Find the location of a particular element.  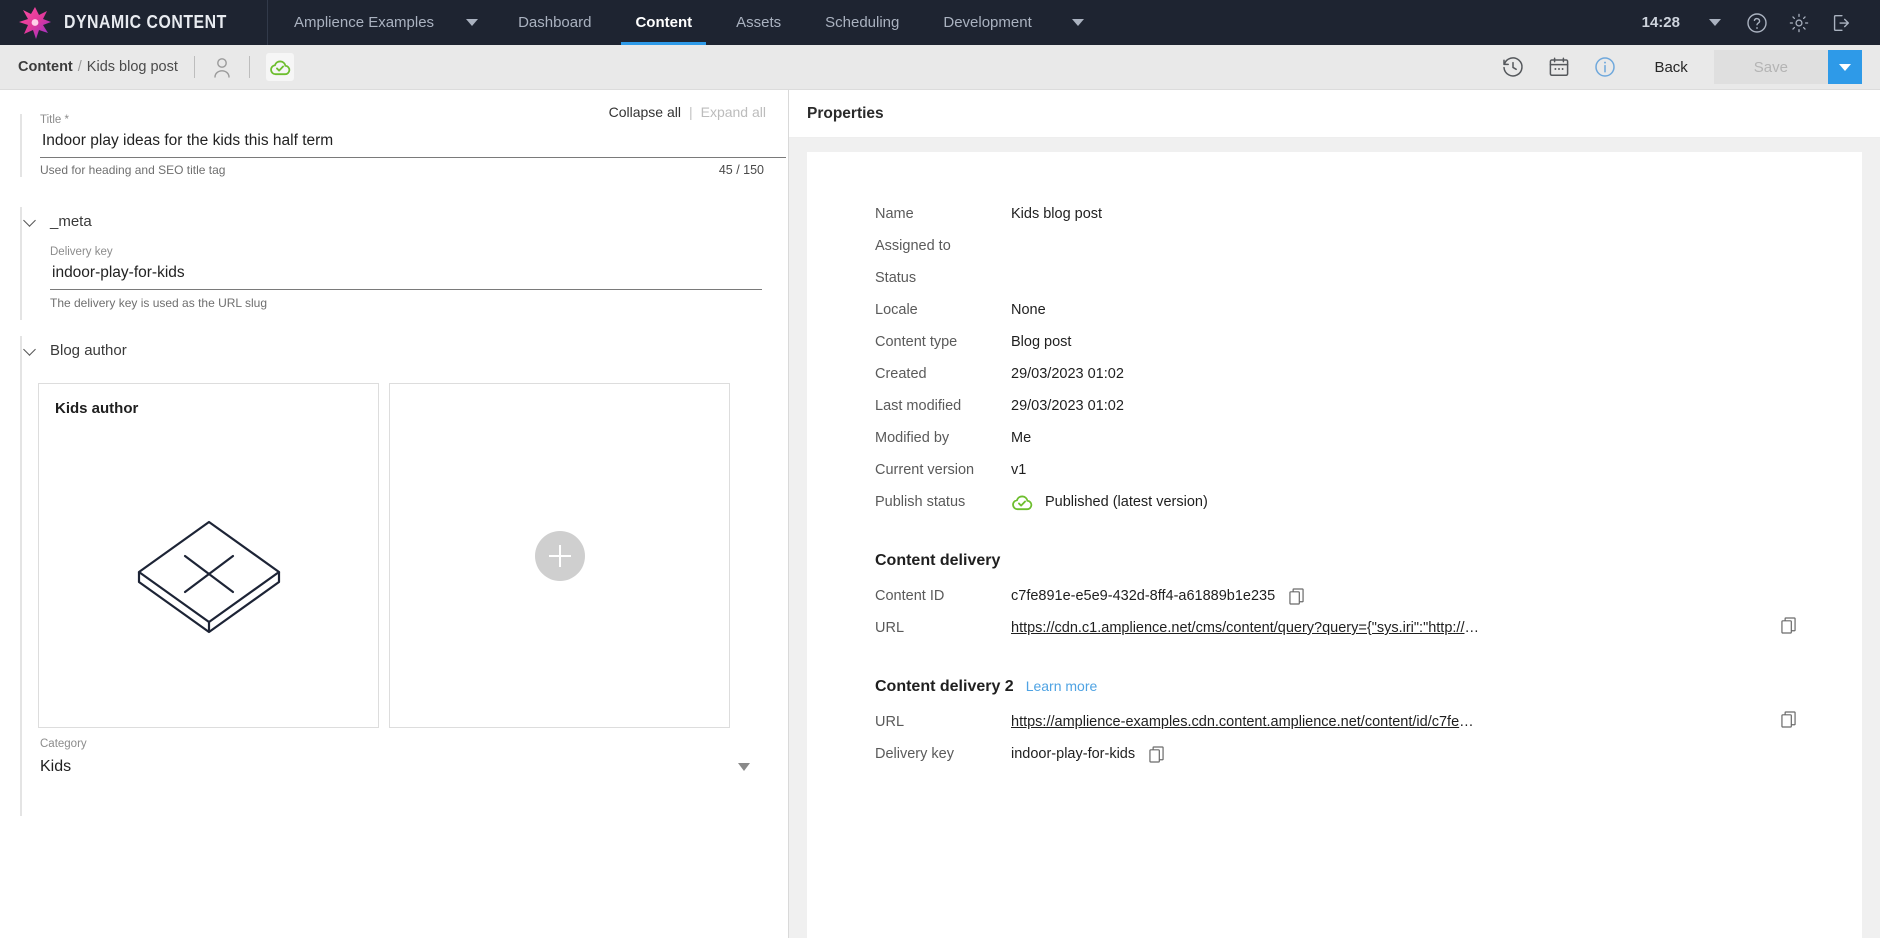

top-nav-right-actions: 14:28 is located at coordinates (1754, 22).